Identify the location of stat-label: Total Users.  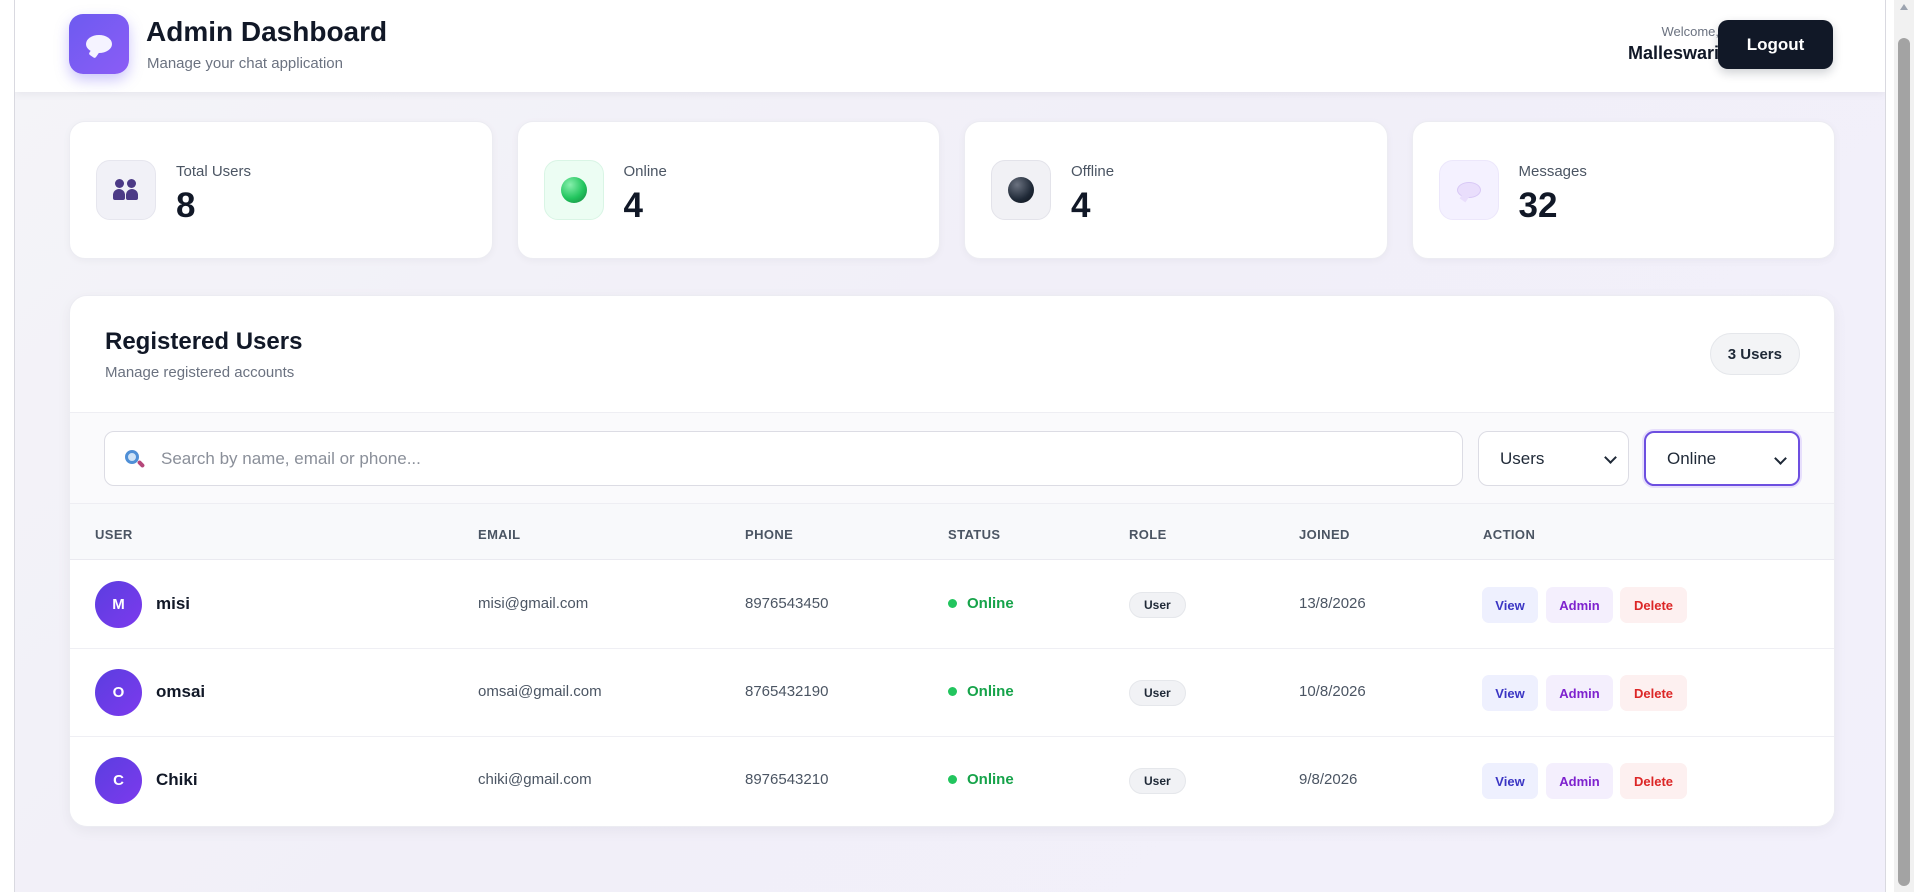
(214, 171).